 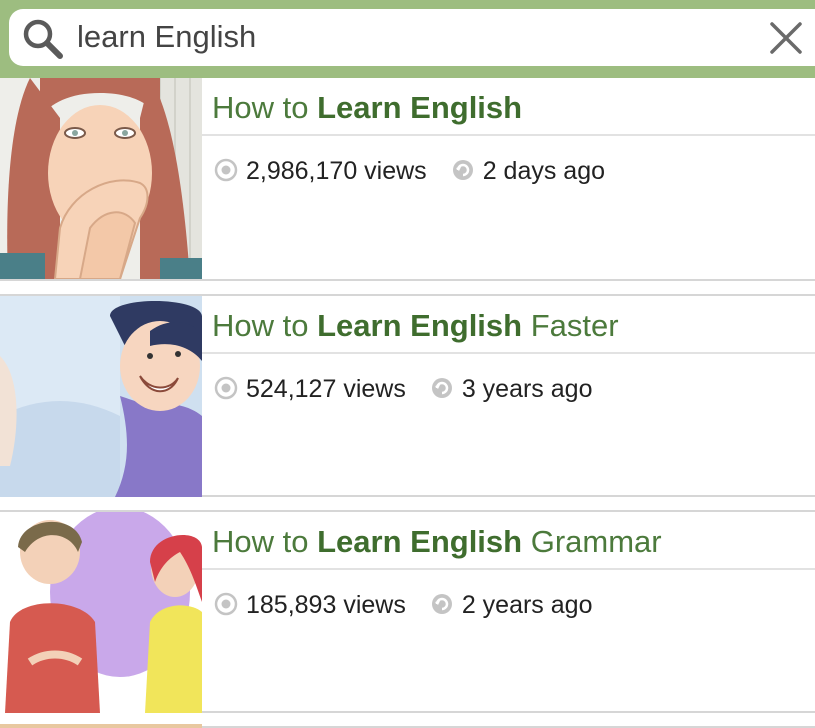 What do you see at coordinates (417, 37) in the screenshot?
I see `search-input` at bounding box center [417, 37].